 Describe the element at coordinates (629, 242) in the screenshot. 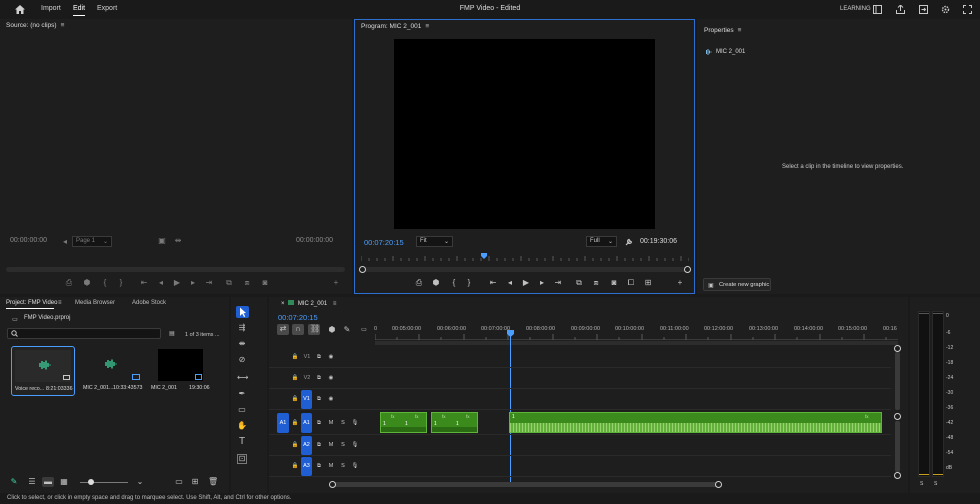

I see `wrench-icon` at that location.